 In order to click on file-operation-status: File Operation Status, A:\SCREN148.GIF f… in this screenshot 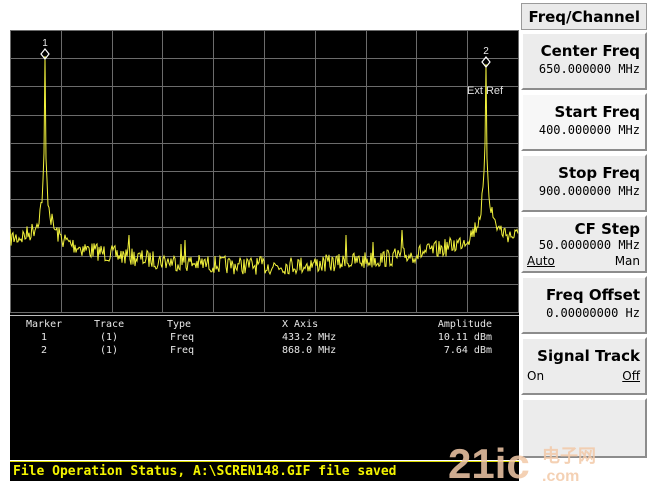, I will do `click(264, 471)`.